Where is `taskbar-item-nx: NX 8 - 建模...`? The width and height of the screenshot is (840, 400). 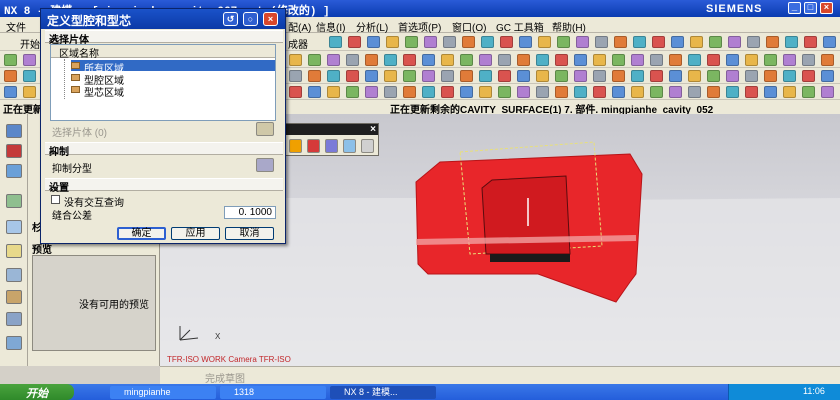 taskbar-item-nx: NX 8 - 建模... is located at coordinates (383, 392).